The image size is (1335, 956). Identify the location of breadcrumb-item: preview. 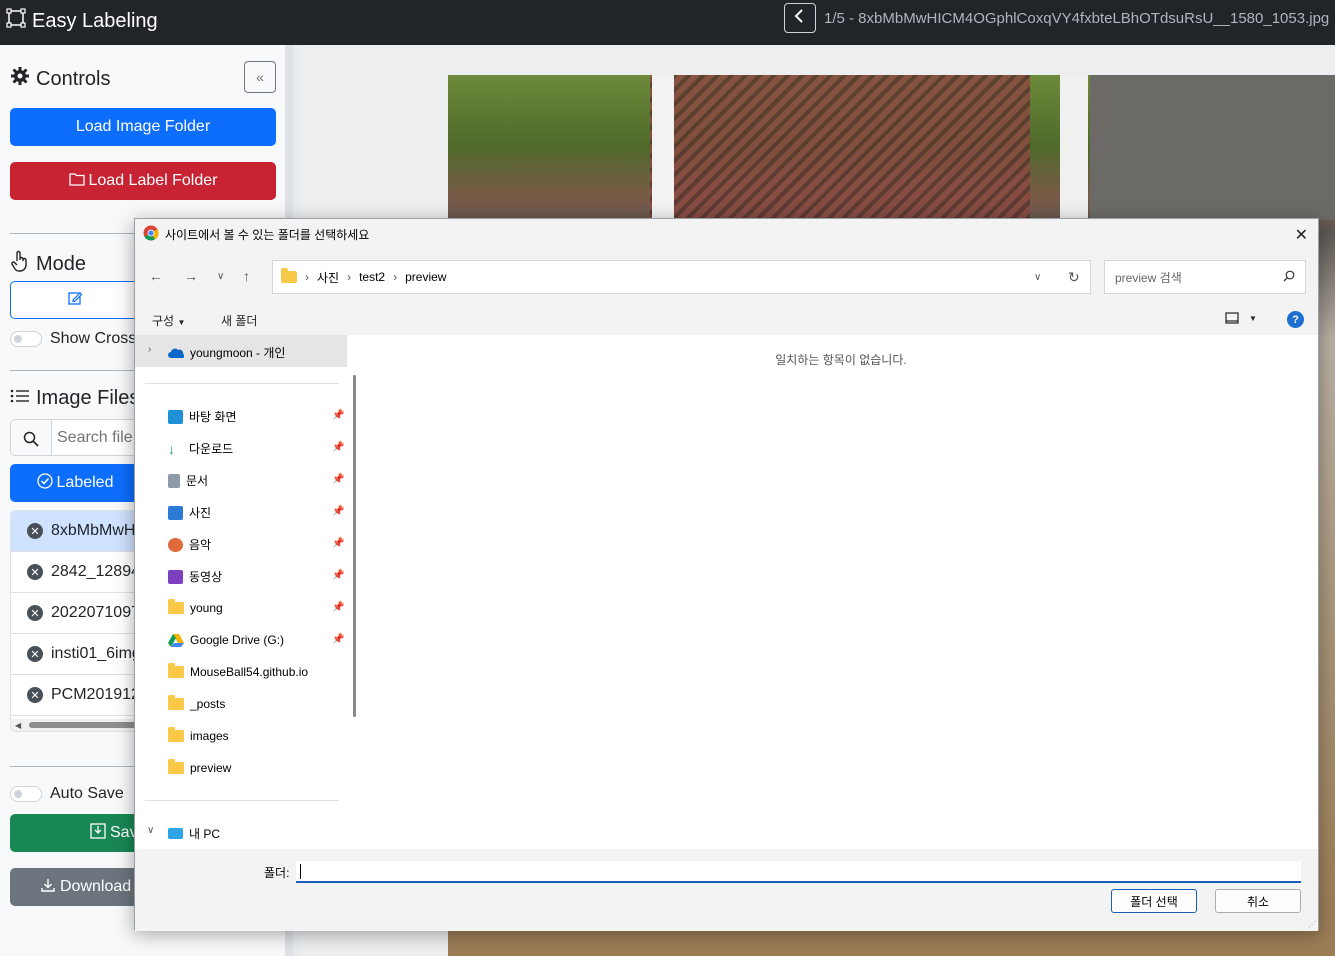
(425, 277).